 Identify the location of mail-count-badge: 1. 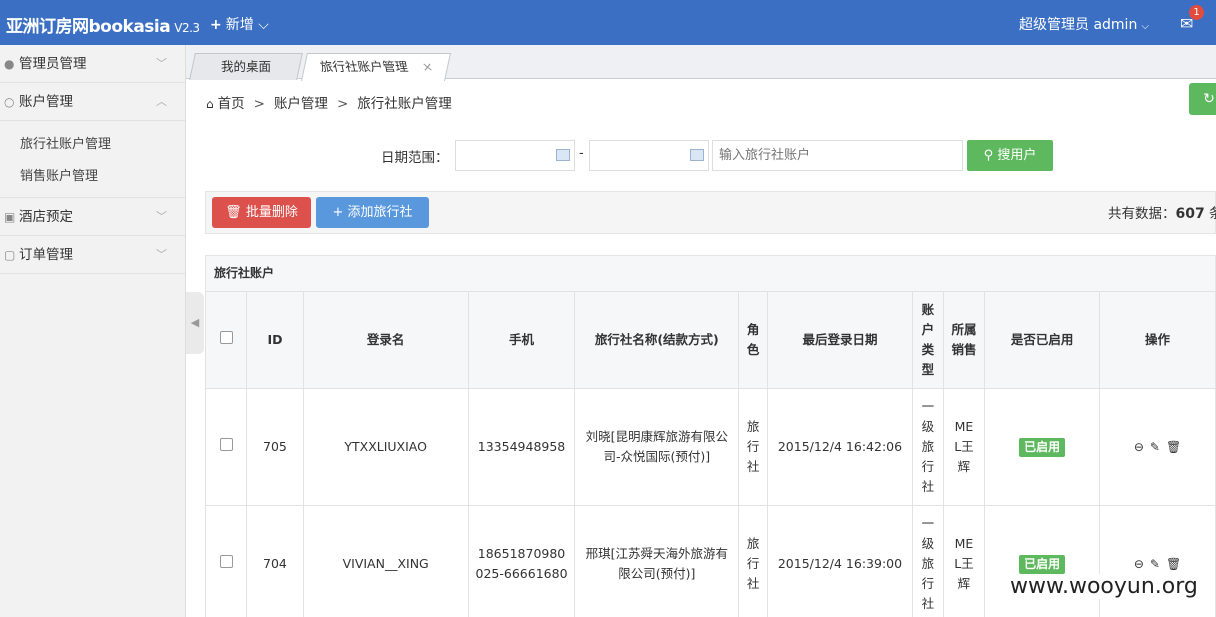
(1196, 12).